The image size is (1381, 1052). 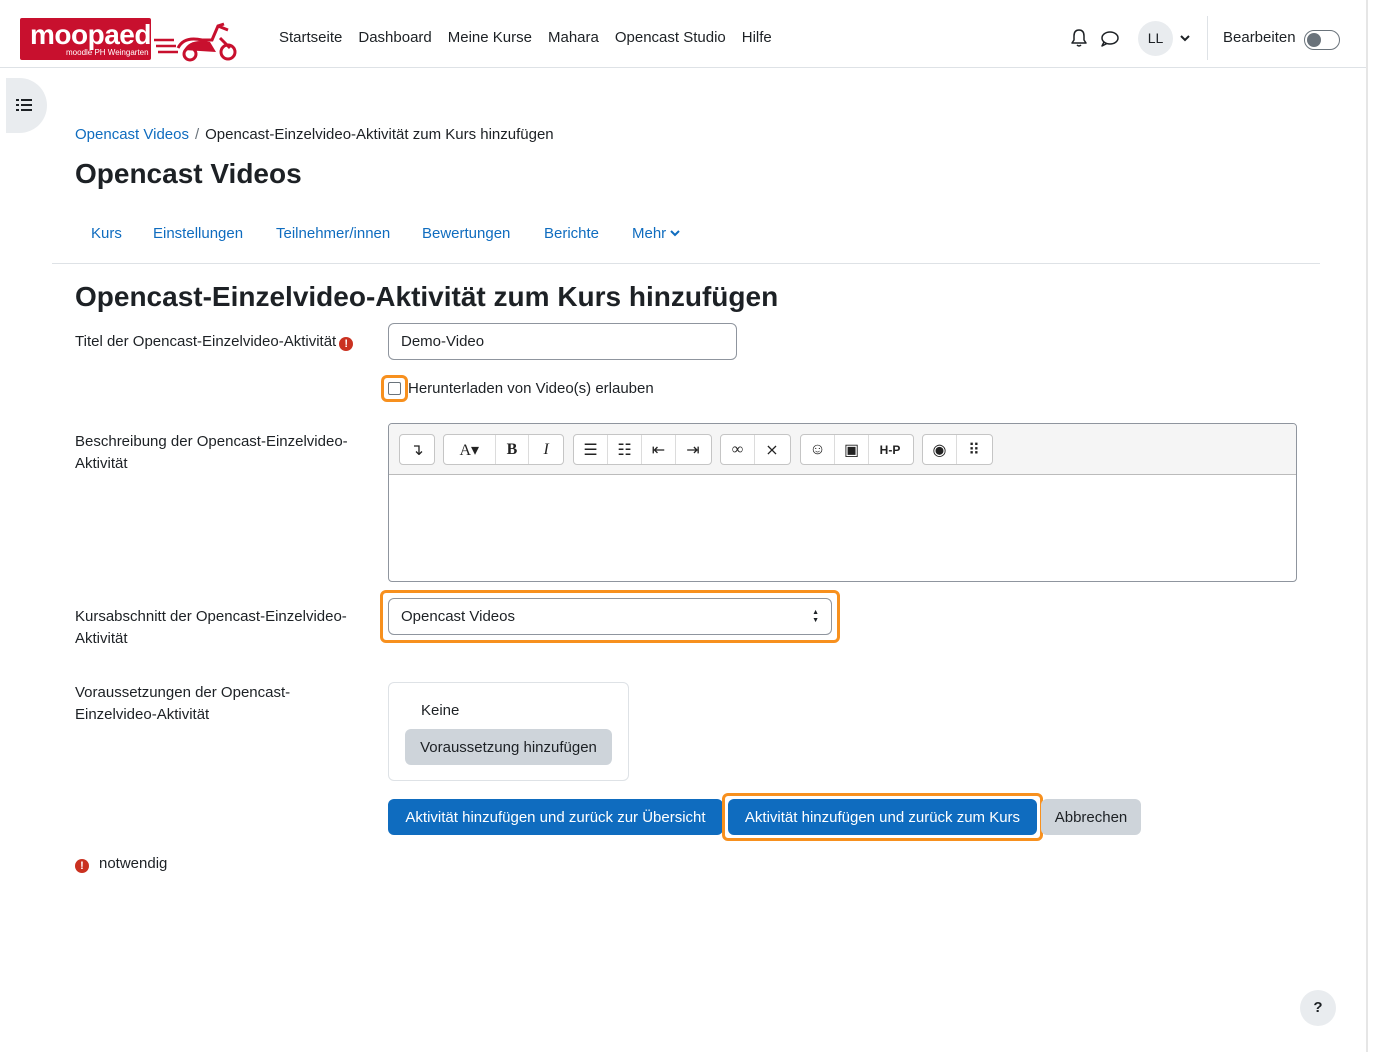 What do you see at coordinates (571, 233) in the screenshot?
I see `tab-berichte: Berichte` at bounding box center [571, 233].